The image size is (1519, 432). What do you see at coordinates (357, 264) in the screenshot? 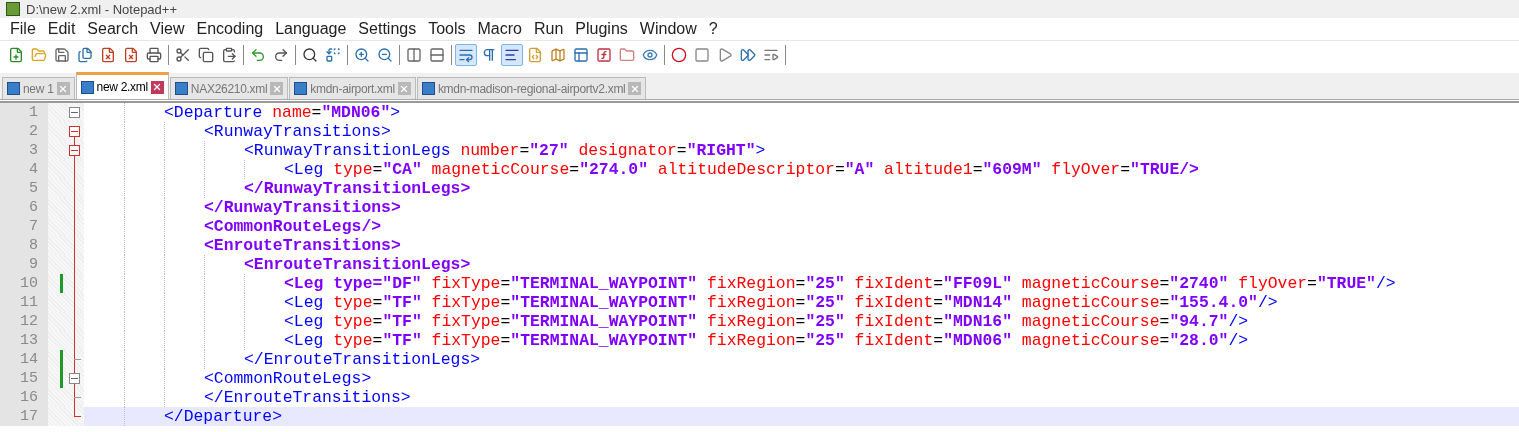
I see `code-line: <EnrouteTransitionLegs>` at bounding box center [357, 264].